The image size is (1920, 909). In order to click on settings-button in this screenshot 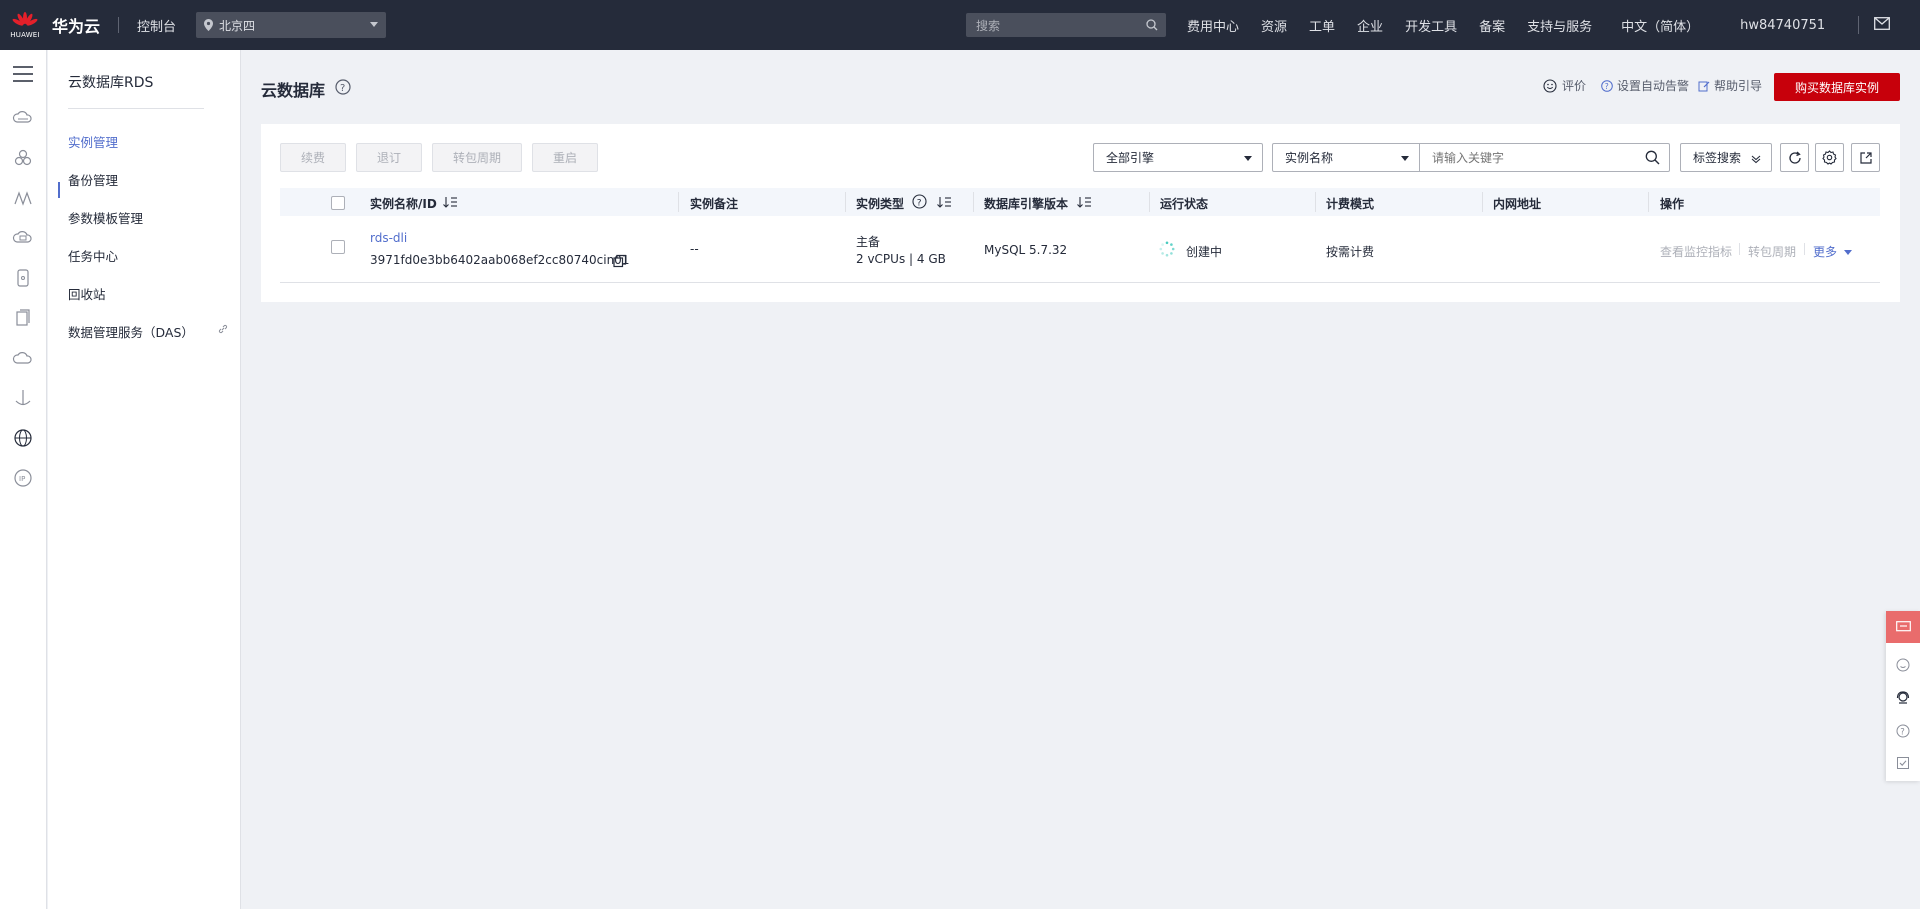, I will do `click(1829, 157)`.